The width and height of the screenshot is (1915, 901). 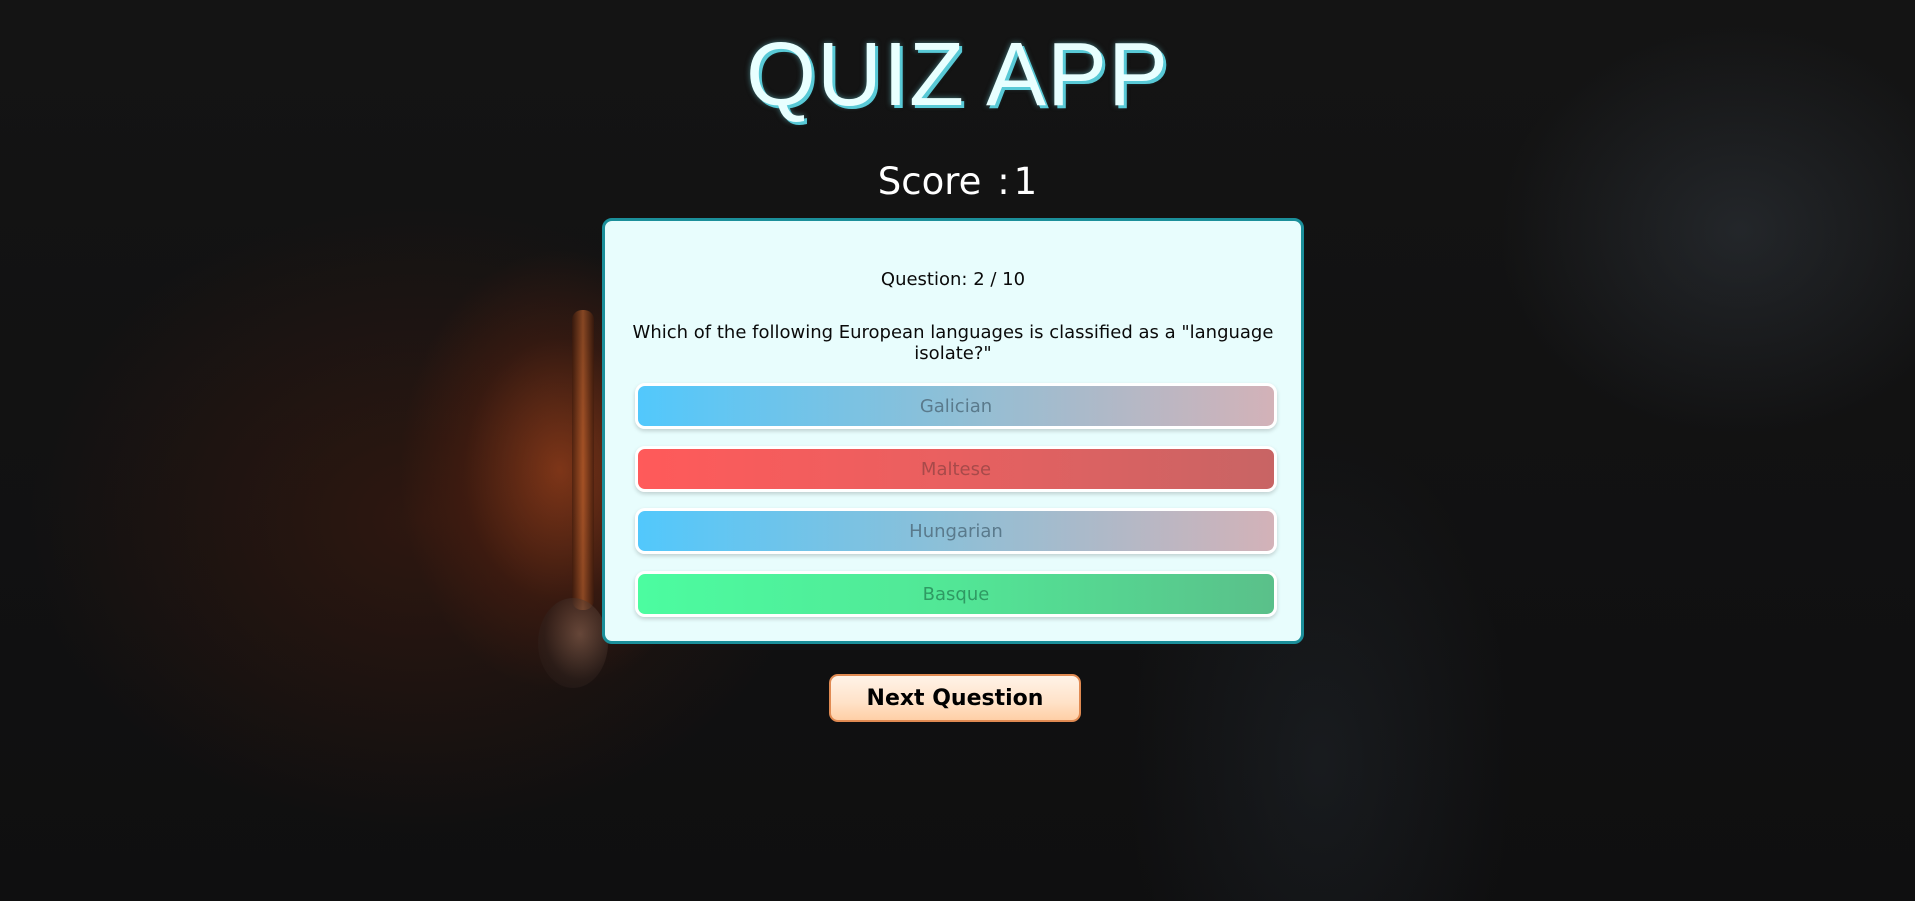 I want to click on answer-option-hungarian: Hungarian, so click(x=956, y=531).